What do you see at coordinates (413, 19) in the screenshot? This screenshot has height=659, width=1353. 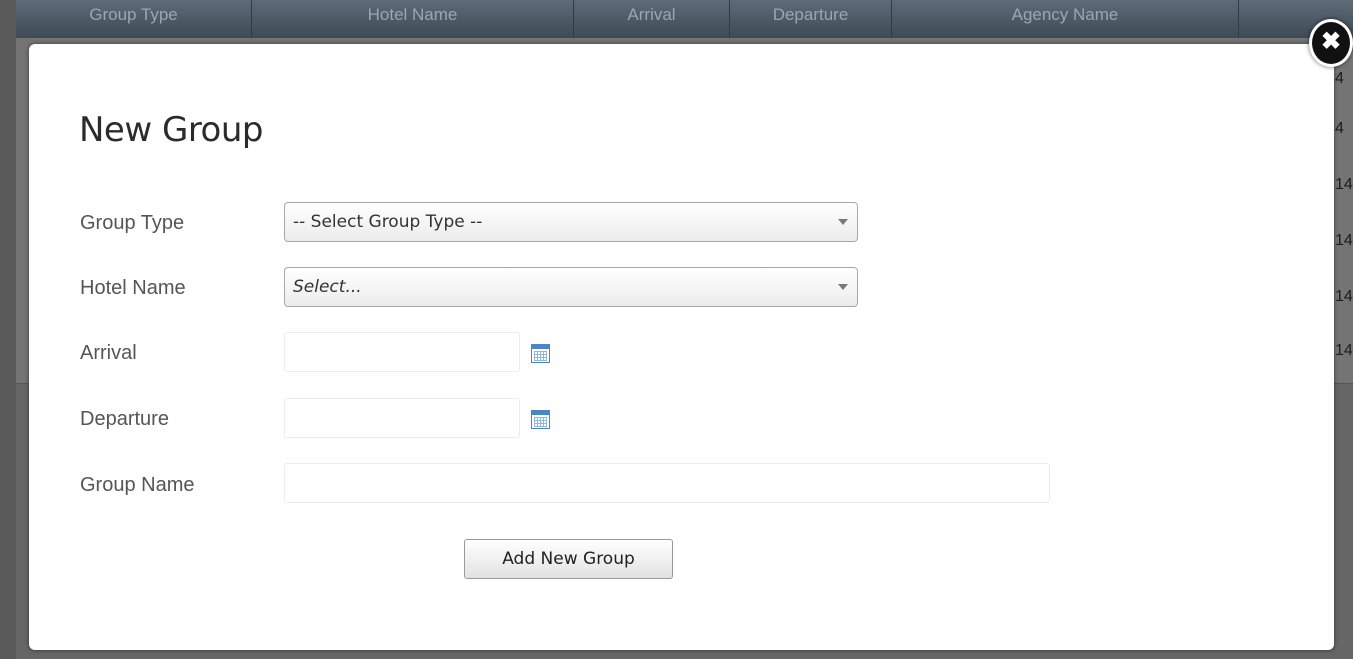 I see `bg-header-hotel-name: Hotel Name` at bounding box center [413, 19].